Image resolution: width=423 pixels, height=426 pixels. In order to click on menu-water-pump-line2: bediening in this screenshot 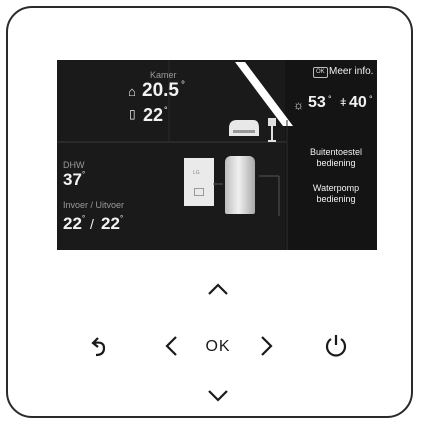, I will do `click(336, 199)`.